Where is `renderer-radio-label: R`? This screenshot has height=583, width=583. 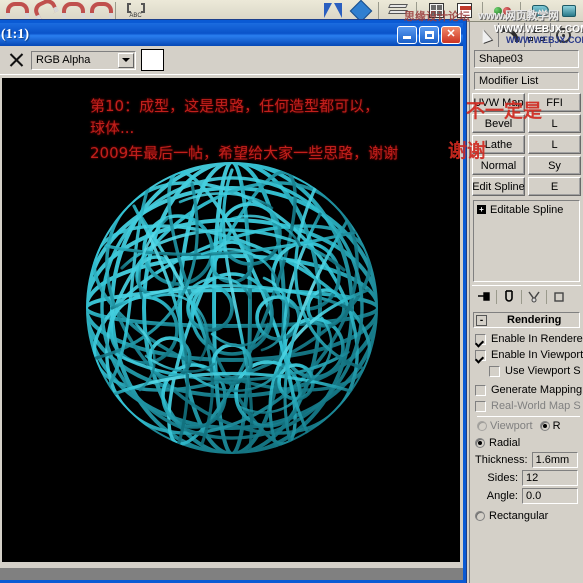 renderer-radio-label: R is located at coordinates (556, 425).